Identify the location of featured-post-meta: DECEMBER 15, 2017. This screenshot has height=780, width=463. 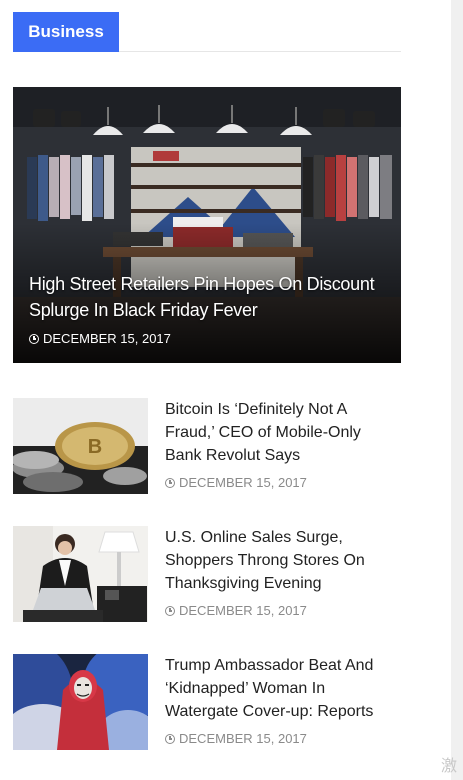
(100, 338).